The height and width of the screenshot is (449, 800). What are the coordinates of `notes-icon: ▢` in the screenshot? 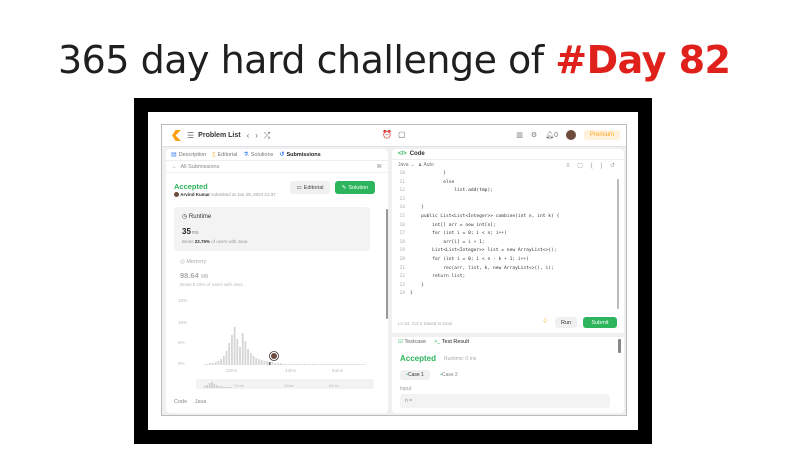 It's located at (402, 134).